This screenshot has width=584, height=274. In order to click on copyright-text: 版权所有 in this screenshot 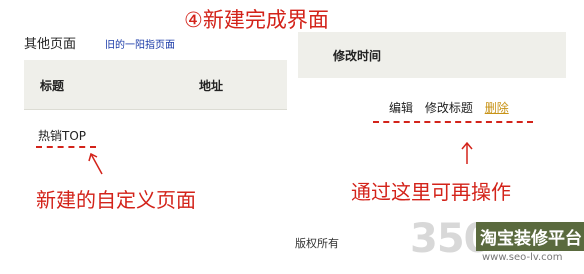, I will do `click(317, 243)`.